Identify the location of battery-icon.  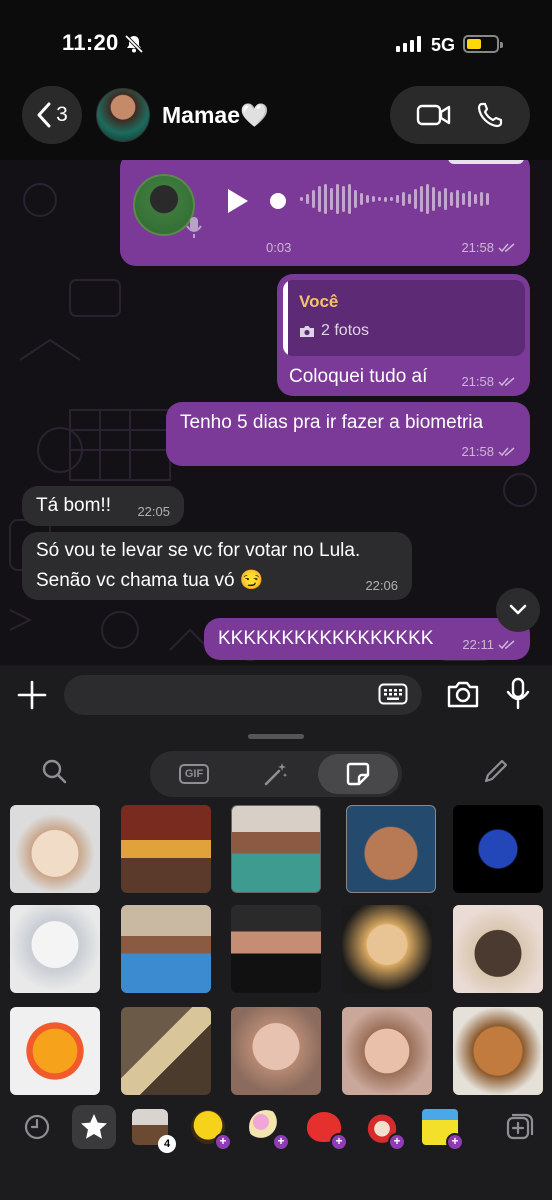
(483, 44).